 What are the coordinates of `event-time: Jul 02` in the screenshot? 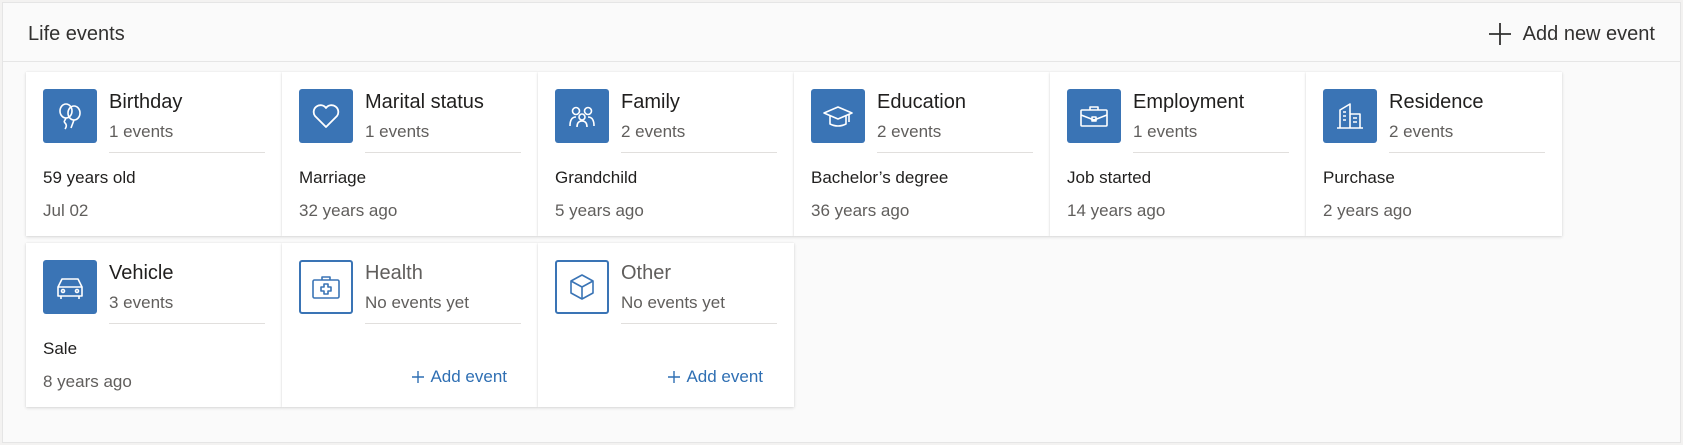 It's located at (66, 210).